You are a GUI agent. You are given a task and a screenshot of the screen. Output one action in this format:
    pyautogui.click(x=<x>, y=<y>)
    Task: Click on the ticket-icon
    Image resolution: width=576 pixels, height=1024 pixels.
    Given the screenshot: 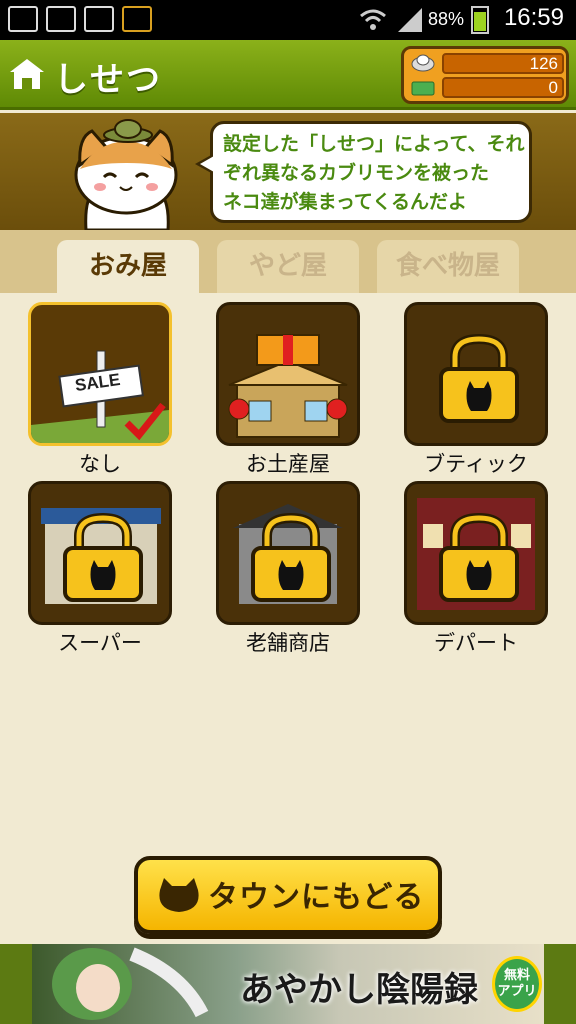 What is the action you would take?
    pyautogui.click(x=423, y=88)
    